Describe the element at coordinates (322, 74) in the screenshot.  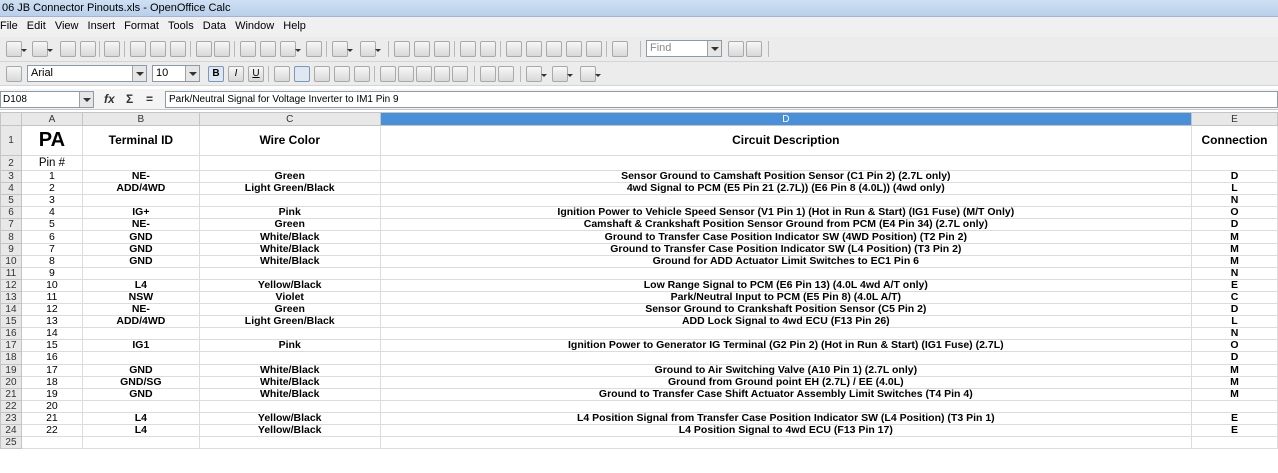
I see `align-right-icon` at that location.